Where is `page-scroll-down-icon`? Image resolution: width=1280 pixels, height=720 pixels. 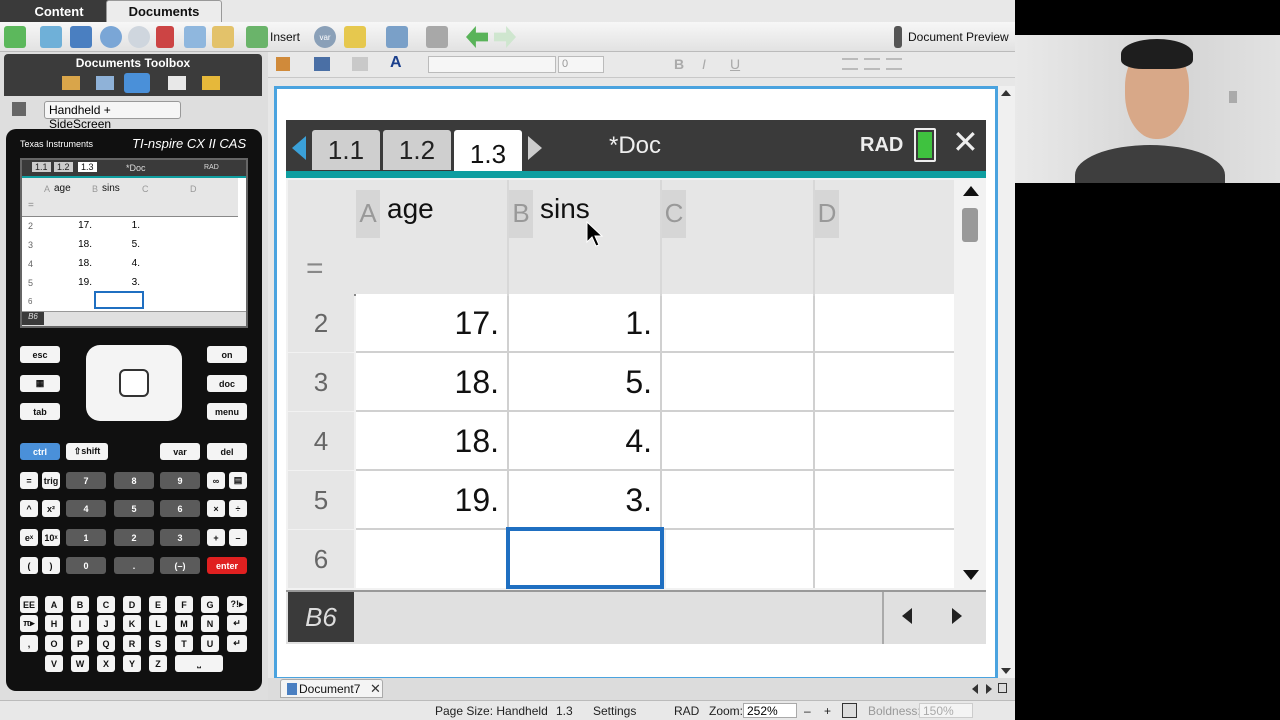 page-scroll-down-icon is located at coordinates (1006, 671).